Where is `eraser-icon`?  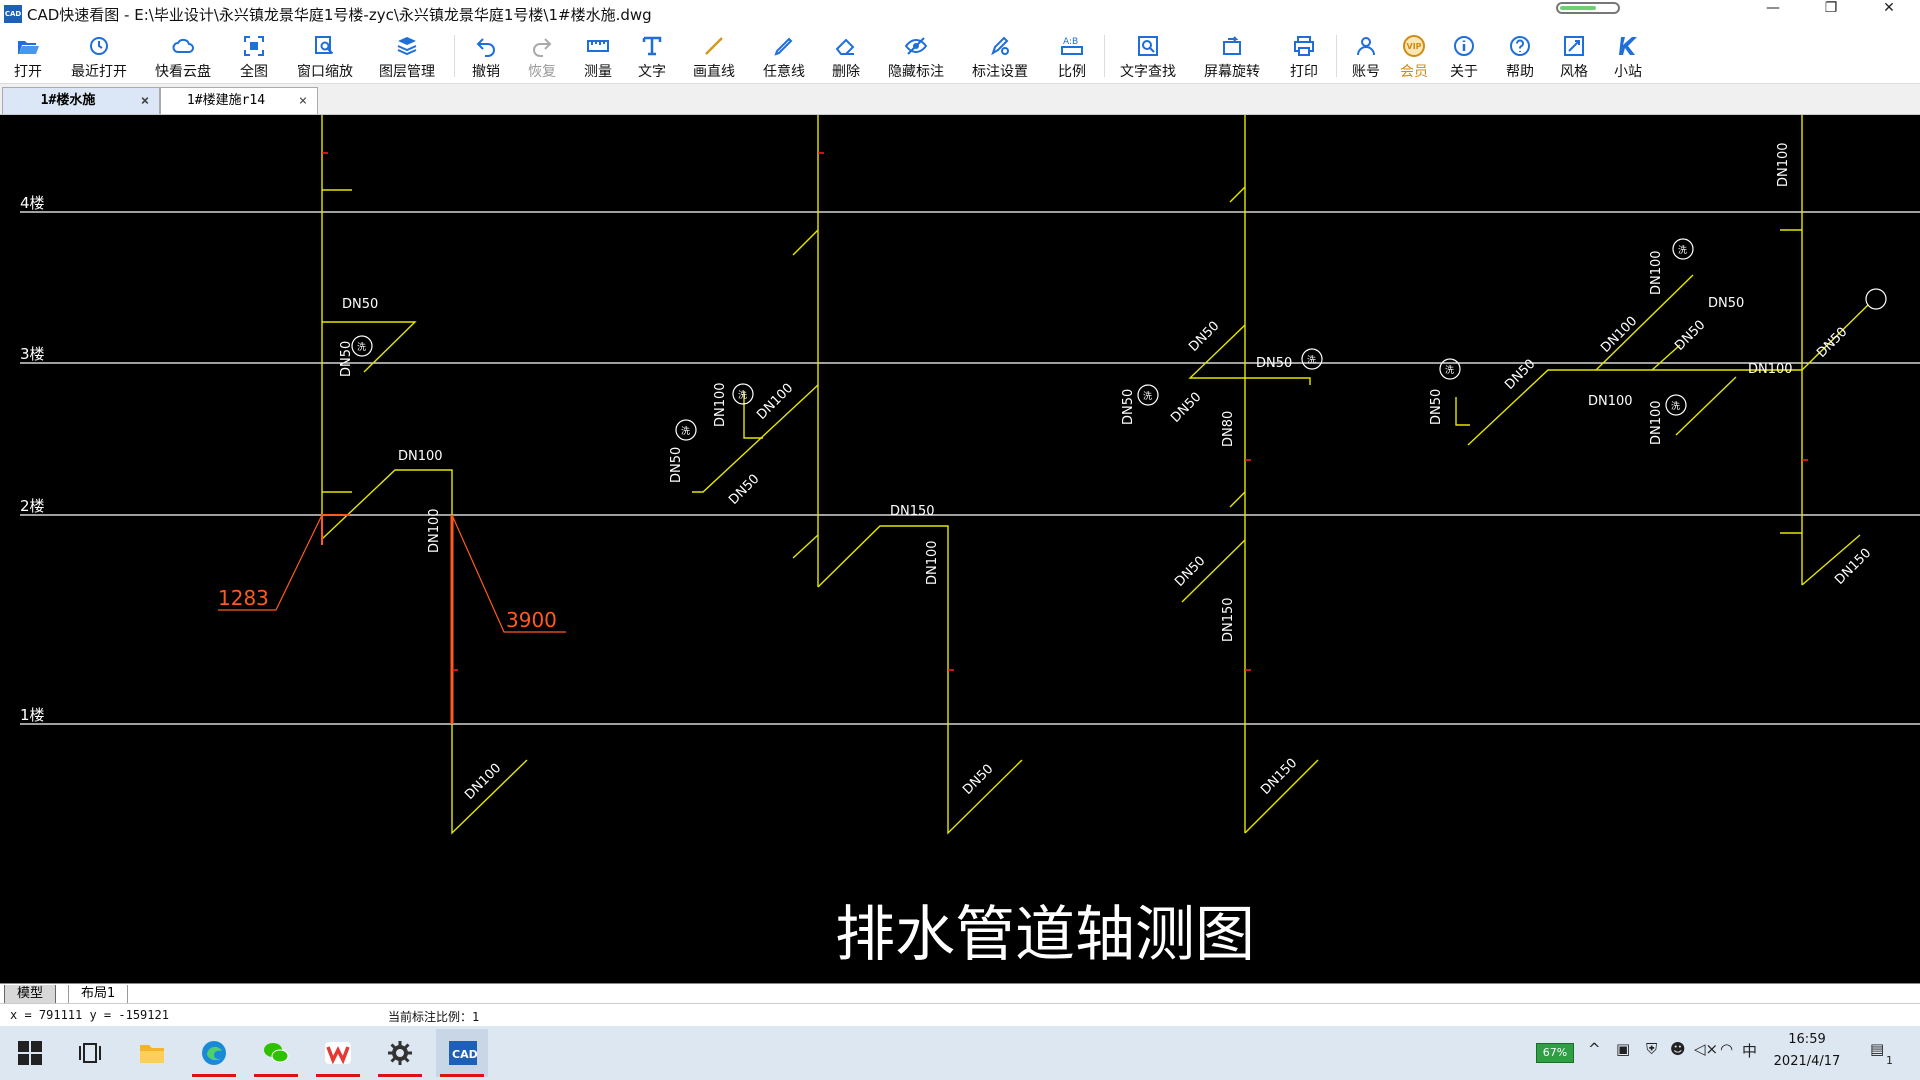 eraser-icon is located at coordinates (845, 46).